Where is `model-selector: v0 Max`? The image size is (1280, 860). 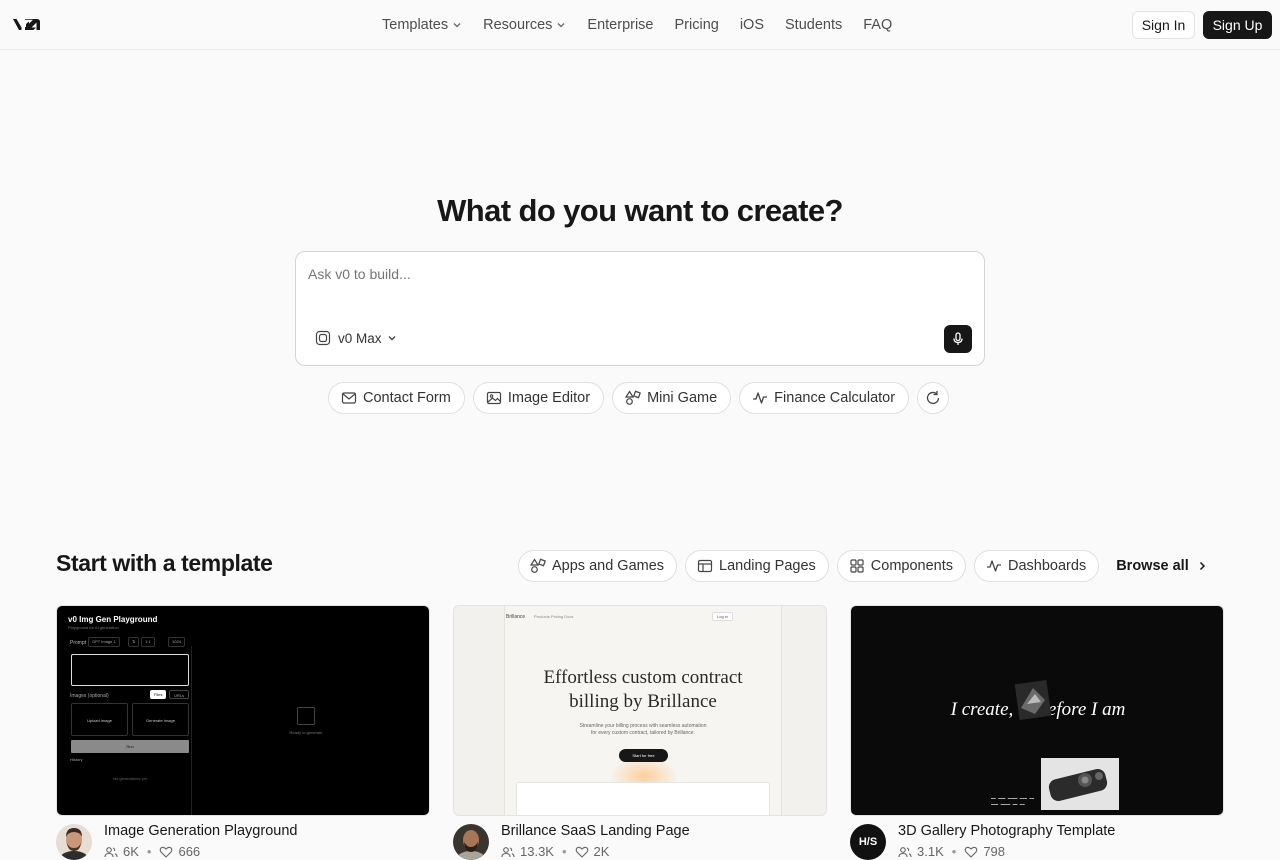 model-selector: v0 Max is located at coordinates (356, 338).